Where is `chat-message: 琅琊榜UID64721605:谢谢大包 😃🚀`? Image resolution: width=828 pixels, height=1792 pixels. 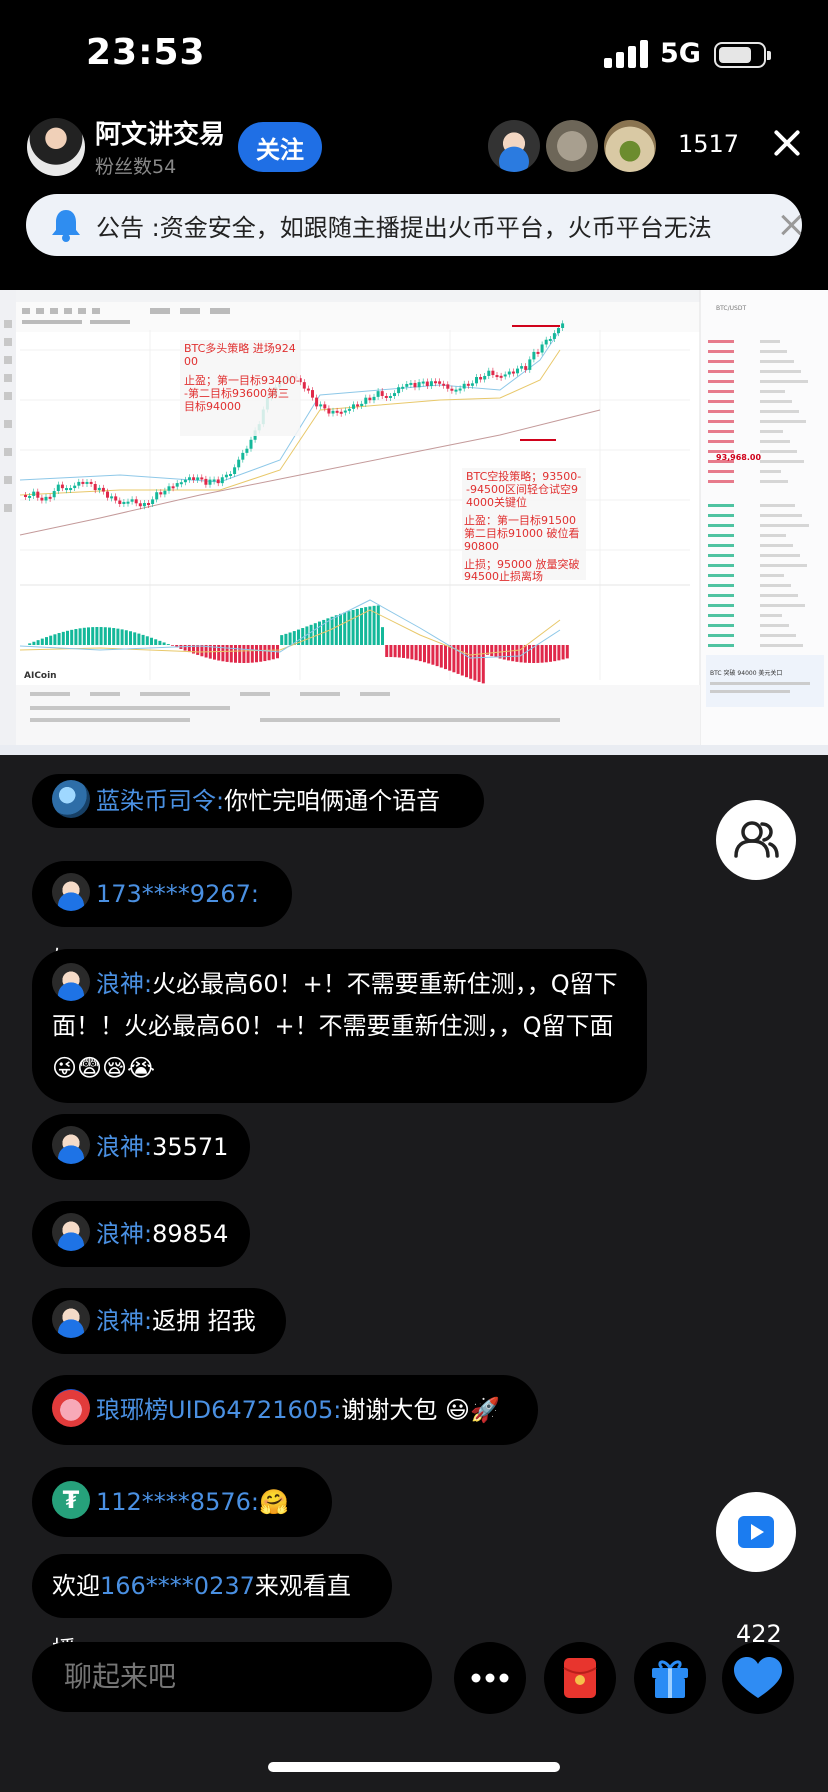 chat-message: 琅琊榜UID64721605:谢谢大包 😃🚀 is located at coordinates (285, 1410).